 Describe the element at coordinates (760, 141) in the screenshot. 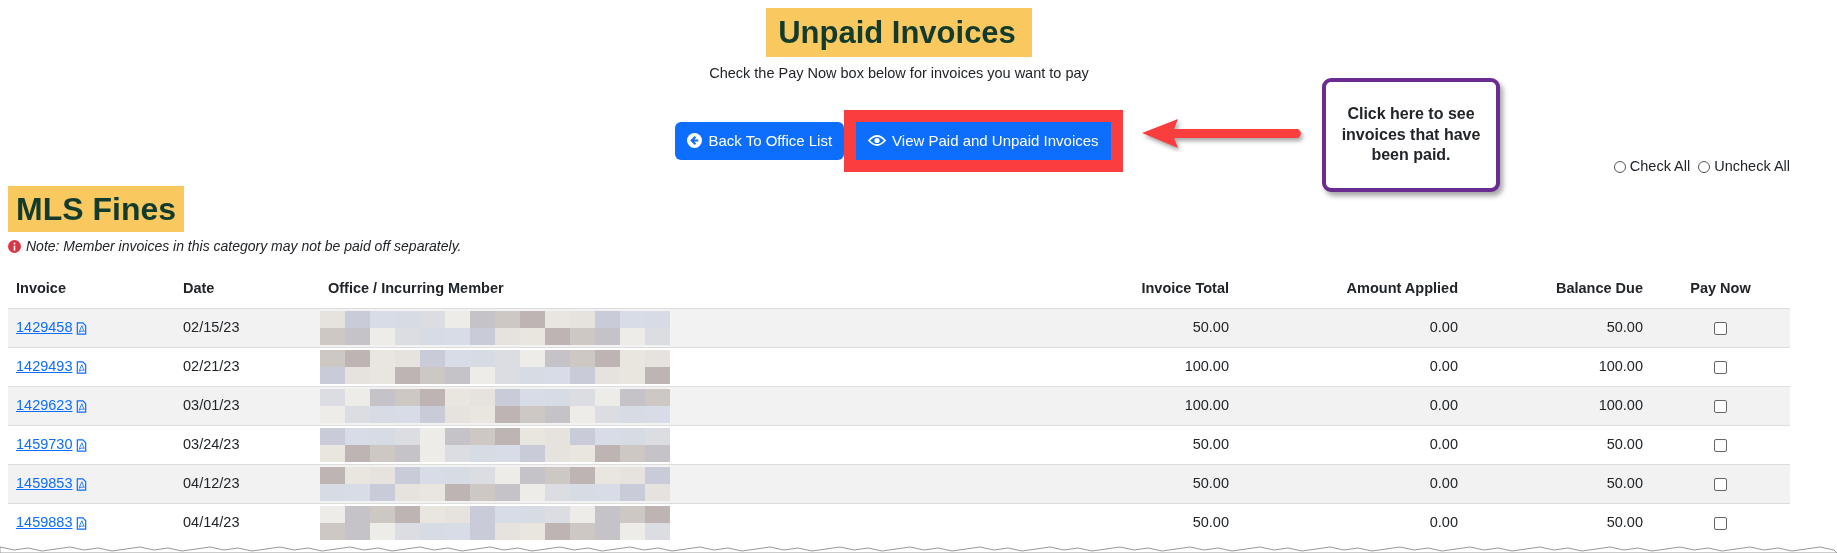

I see `back-button: Back To Office List` at that location.